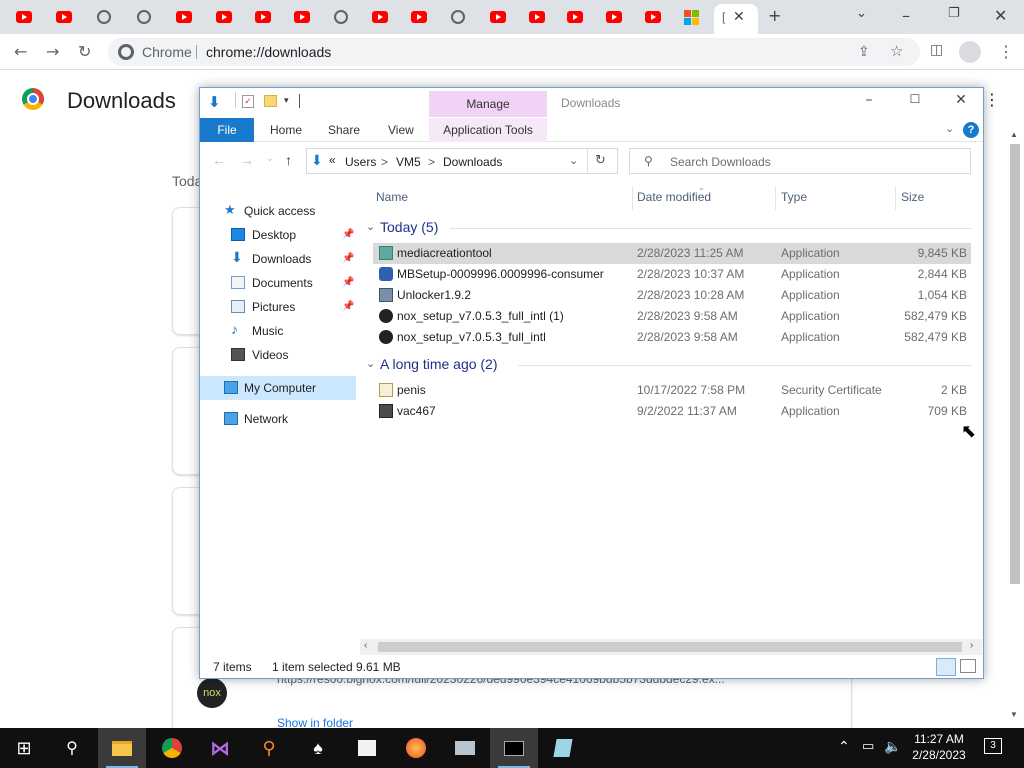 The image size is (1024, 768). I want to click on large-icons-view-icon, so click(968, 666).